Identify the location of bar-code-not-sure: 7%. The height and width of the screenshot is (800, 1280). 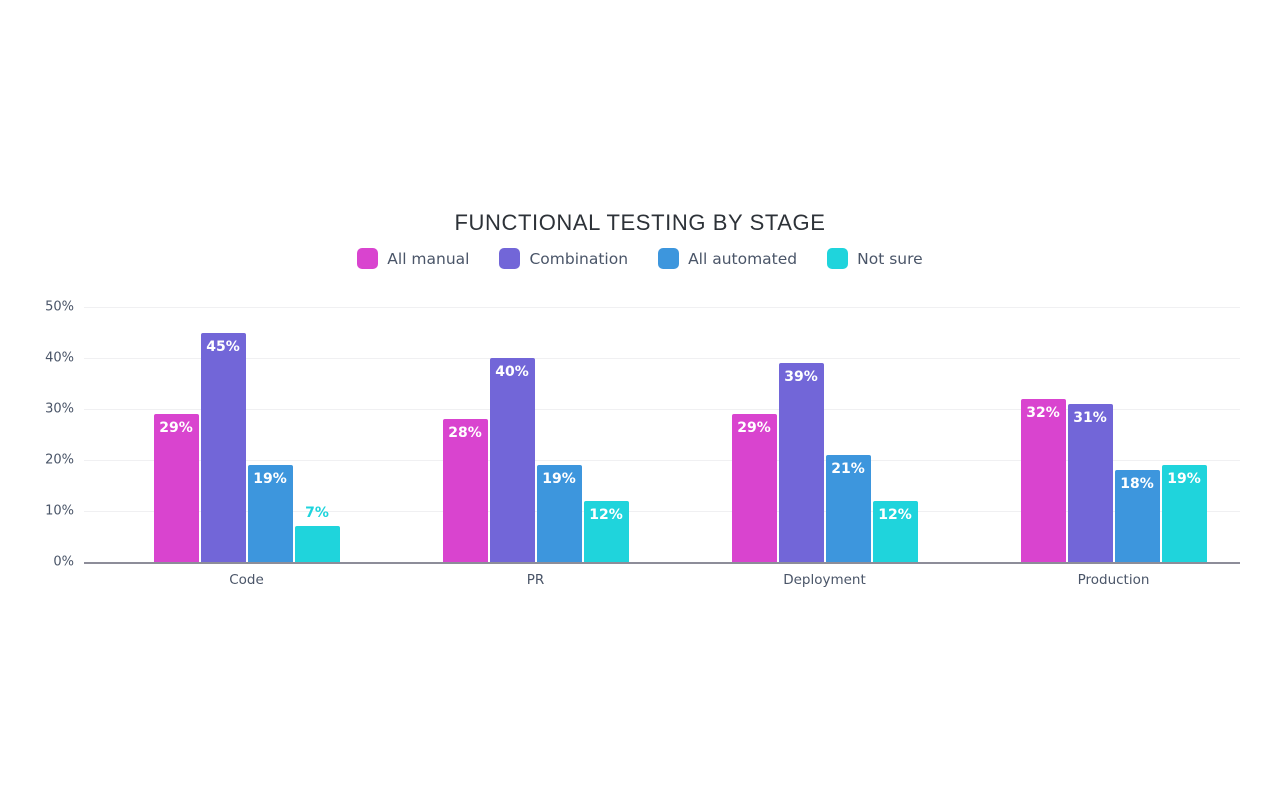
(317, 533).